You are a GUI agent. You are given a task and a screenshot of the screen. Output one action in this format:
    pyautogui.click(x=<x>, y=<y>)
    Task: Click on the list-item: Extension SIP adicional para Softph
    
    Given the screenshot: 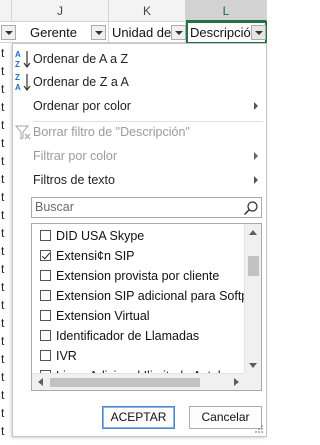 What is the action you would take?
    pyautogui.click(x=138, y=296)
    